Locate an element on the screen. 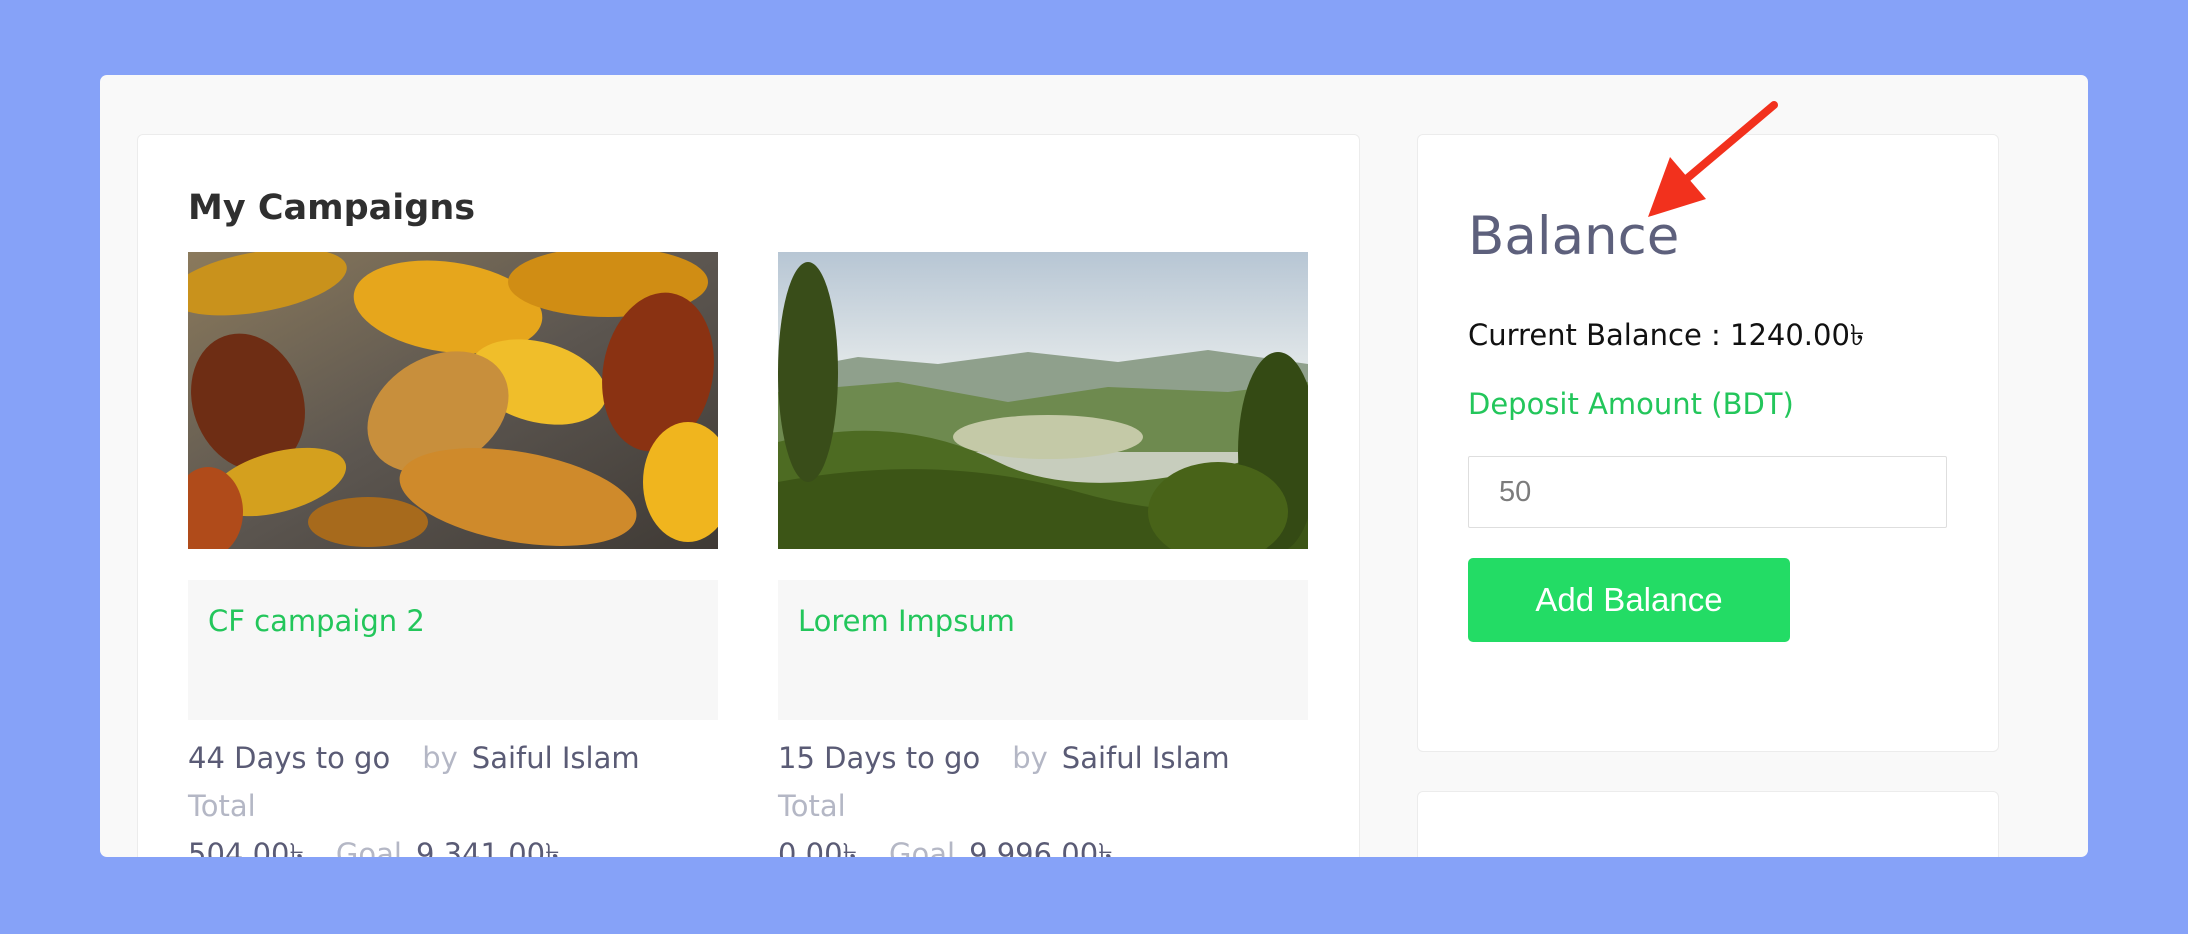  days-to-go: 15 Days to go is located at coordinates (879, 758).